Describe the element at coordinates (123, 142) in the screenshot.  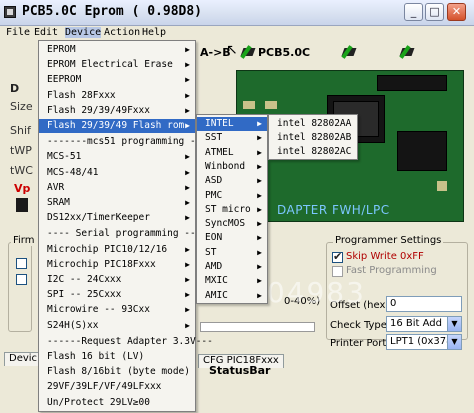
I see `device-menu-item: -------mcs51 programming ---` at that location.